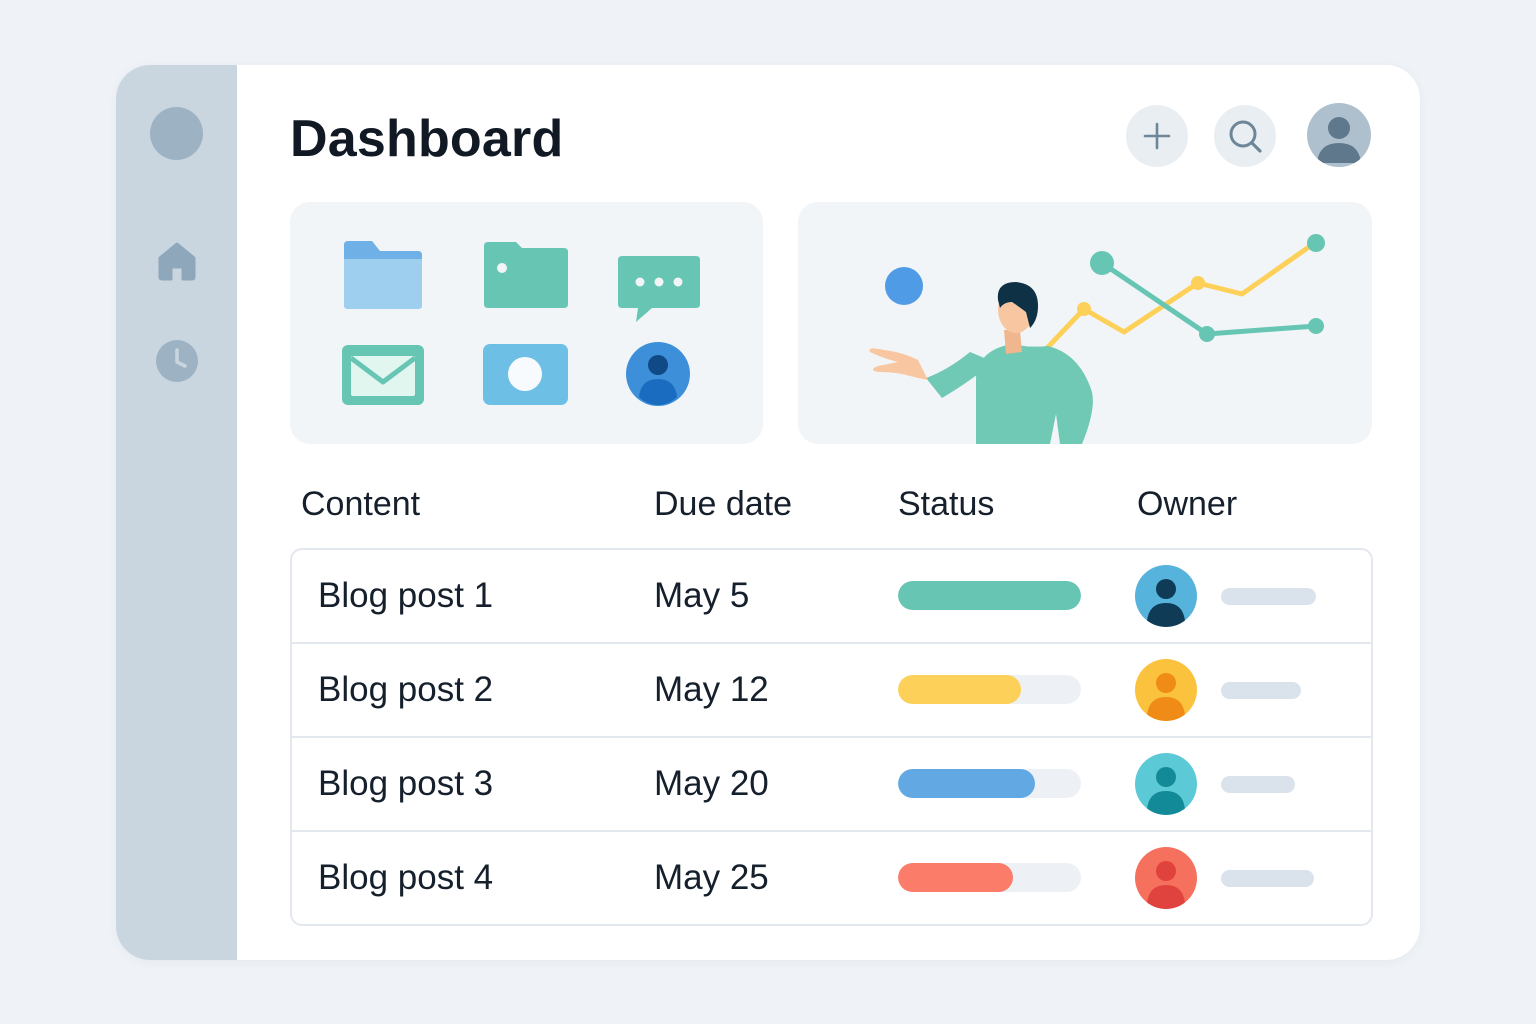 This screenshot has width=1536, height=1024. Describe the element at coordinates (176, 133) in the screenshot. I see `logo-circle` at that location.